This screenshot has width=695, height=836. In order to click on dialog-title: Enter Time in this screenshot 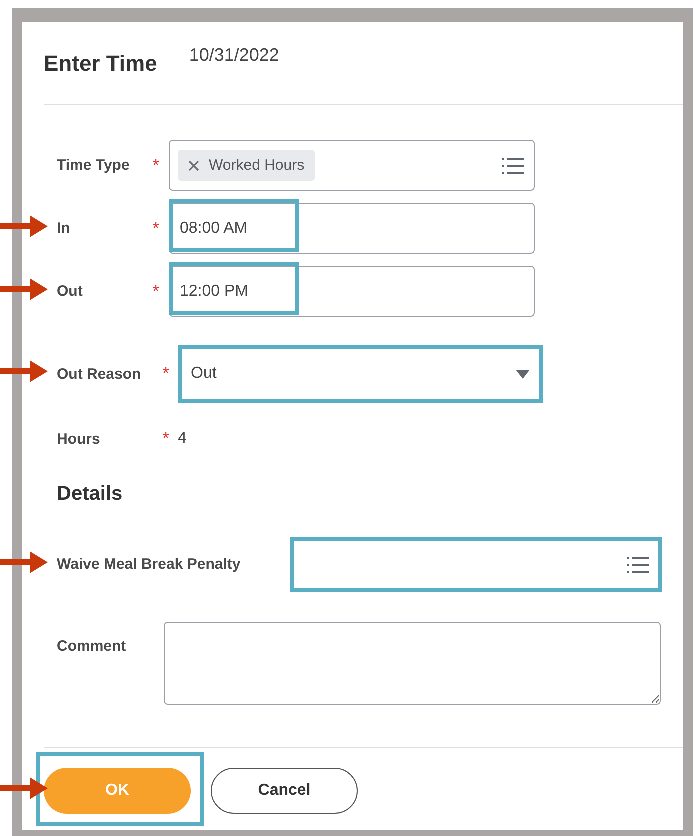, I will do `click(101, 64)`.